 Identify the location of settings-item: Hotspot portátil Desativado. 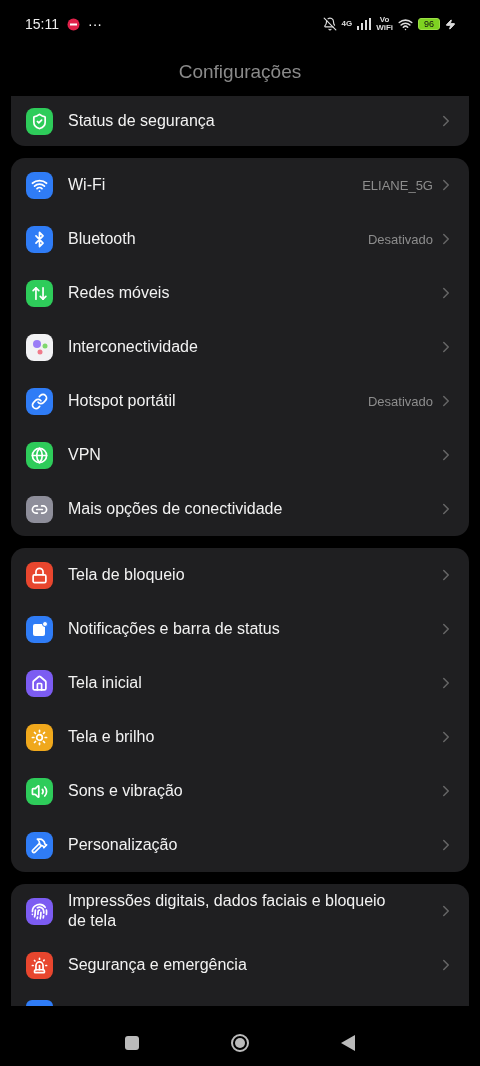
(240, 401).